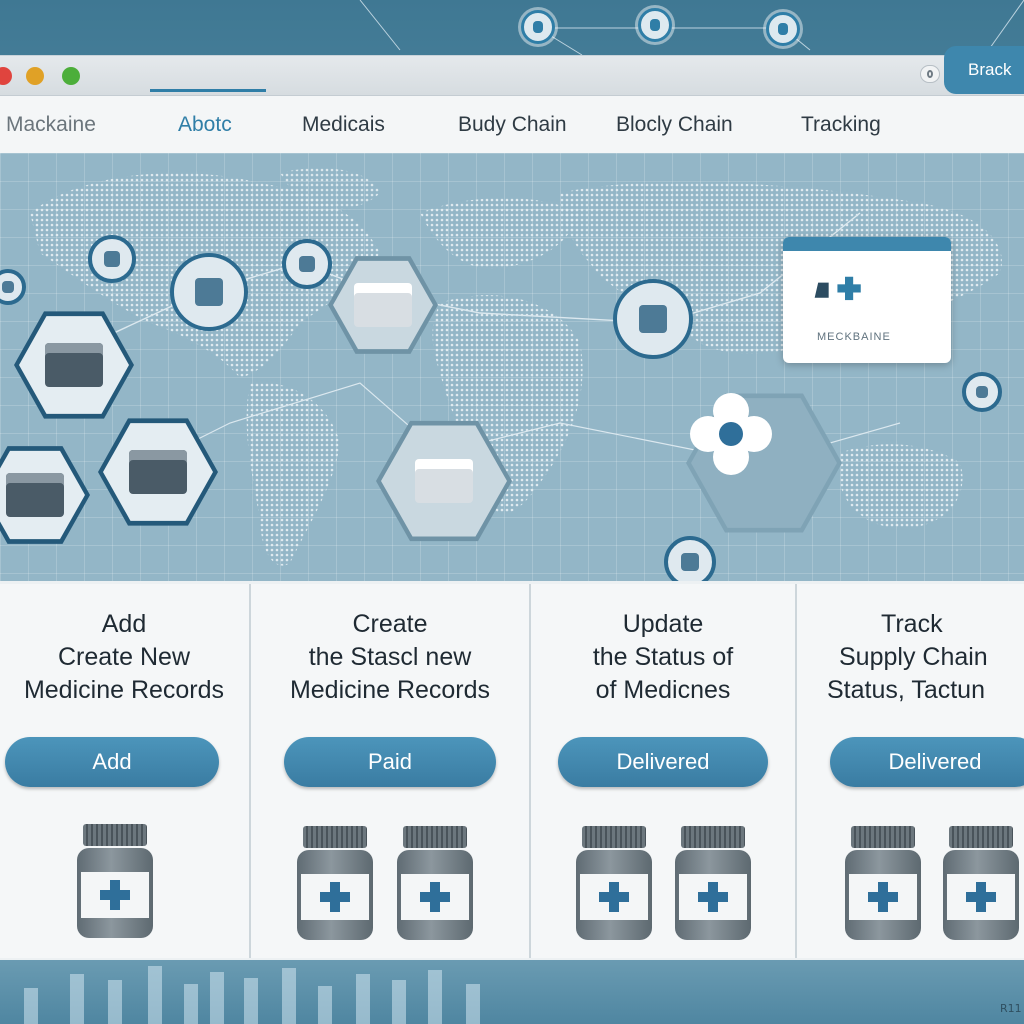 This screenshot has height=1024, width=1024. I want to click on panel-heading: Update the Status of of Medicnes, so click(663, 657).